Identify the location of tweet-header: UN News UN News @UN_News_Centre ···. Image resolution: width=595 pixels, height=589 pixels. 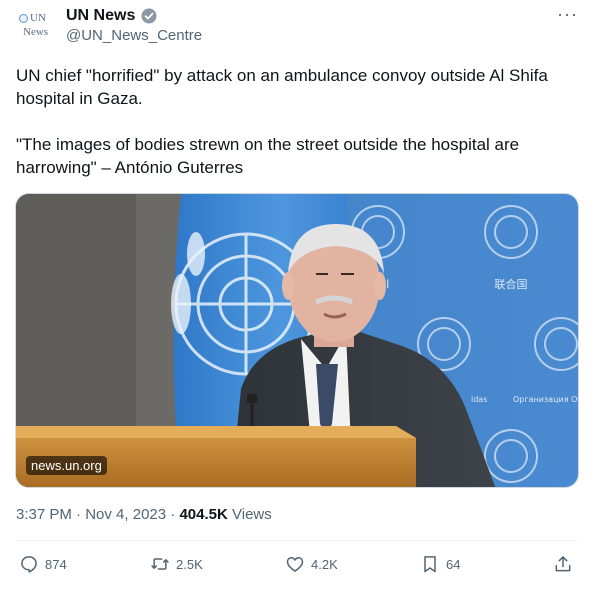
(297, 30).